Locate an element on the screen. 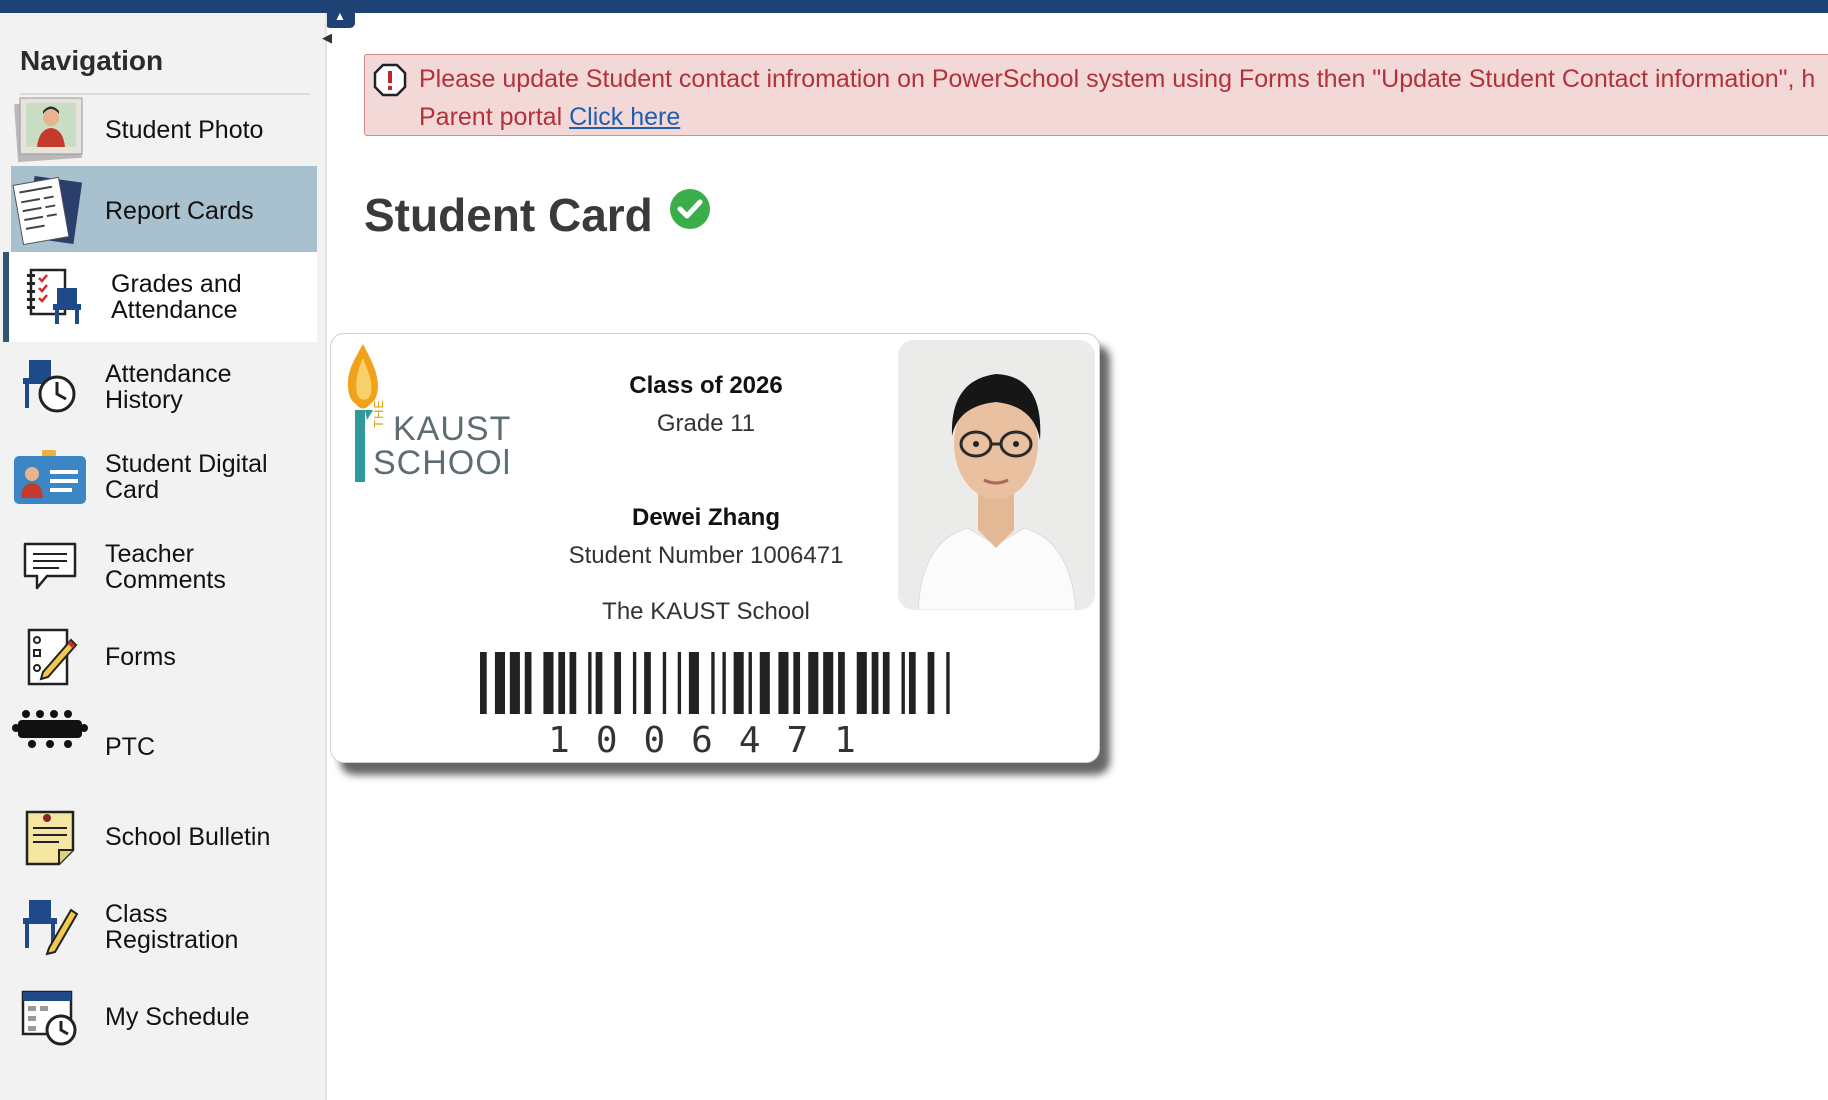  check-icon is located at coordinates (690, 209).